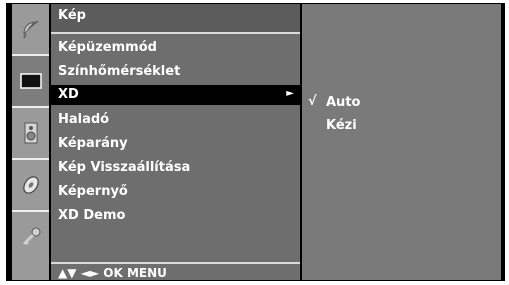  I want to click on menu-item-kep-visszaallitasa: Kép Visszaállítása, so click(175, 168).